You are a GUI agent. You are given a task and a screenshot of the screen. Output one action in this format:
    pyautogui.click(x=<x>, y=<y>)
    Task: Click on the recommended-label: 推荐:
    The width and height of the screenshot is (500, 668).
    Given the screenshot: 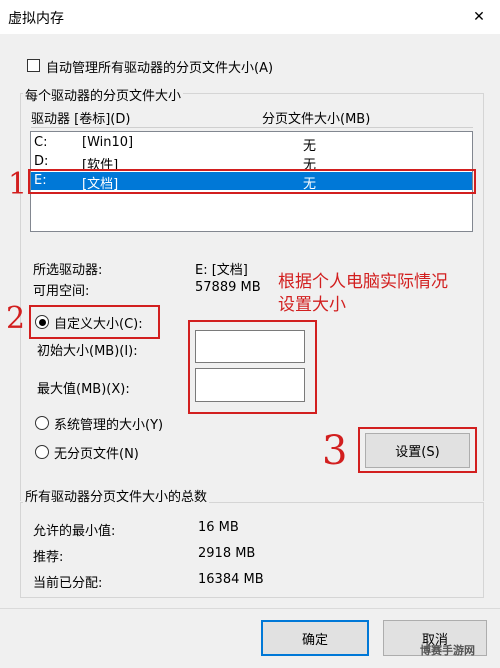 What is the action you would take?
    pyautogui.click(x=48, y=557)
    